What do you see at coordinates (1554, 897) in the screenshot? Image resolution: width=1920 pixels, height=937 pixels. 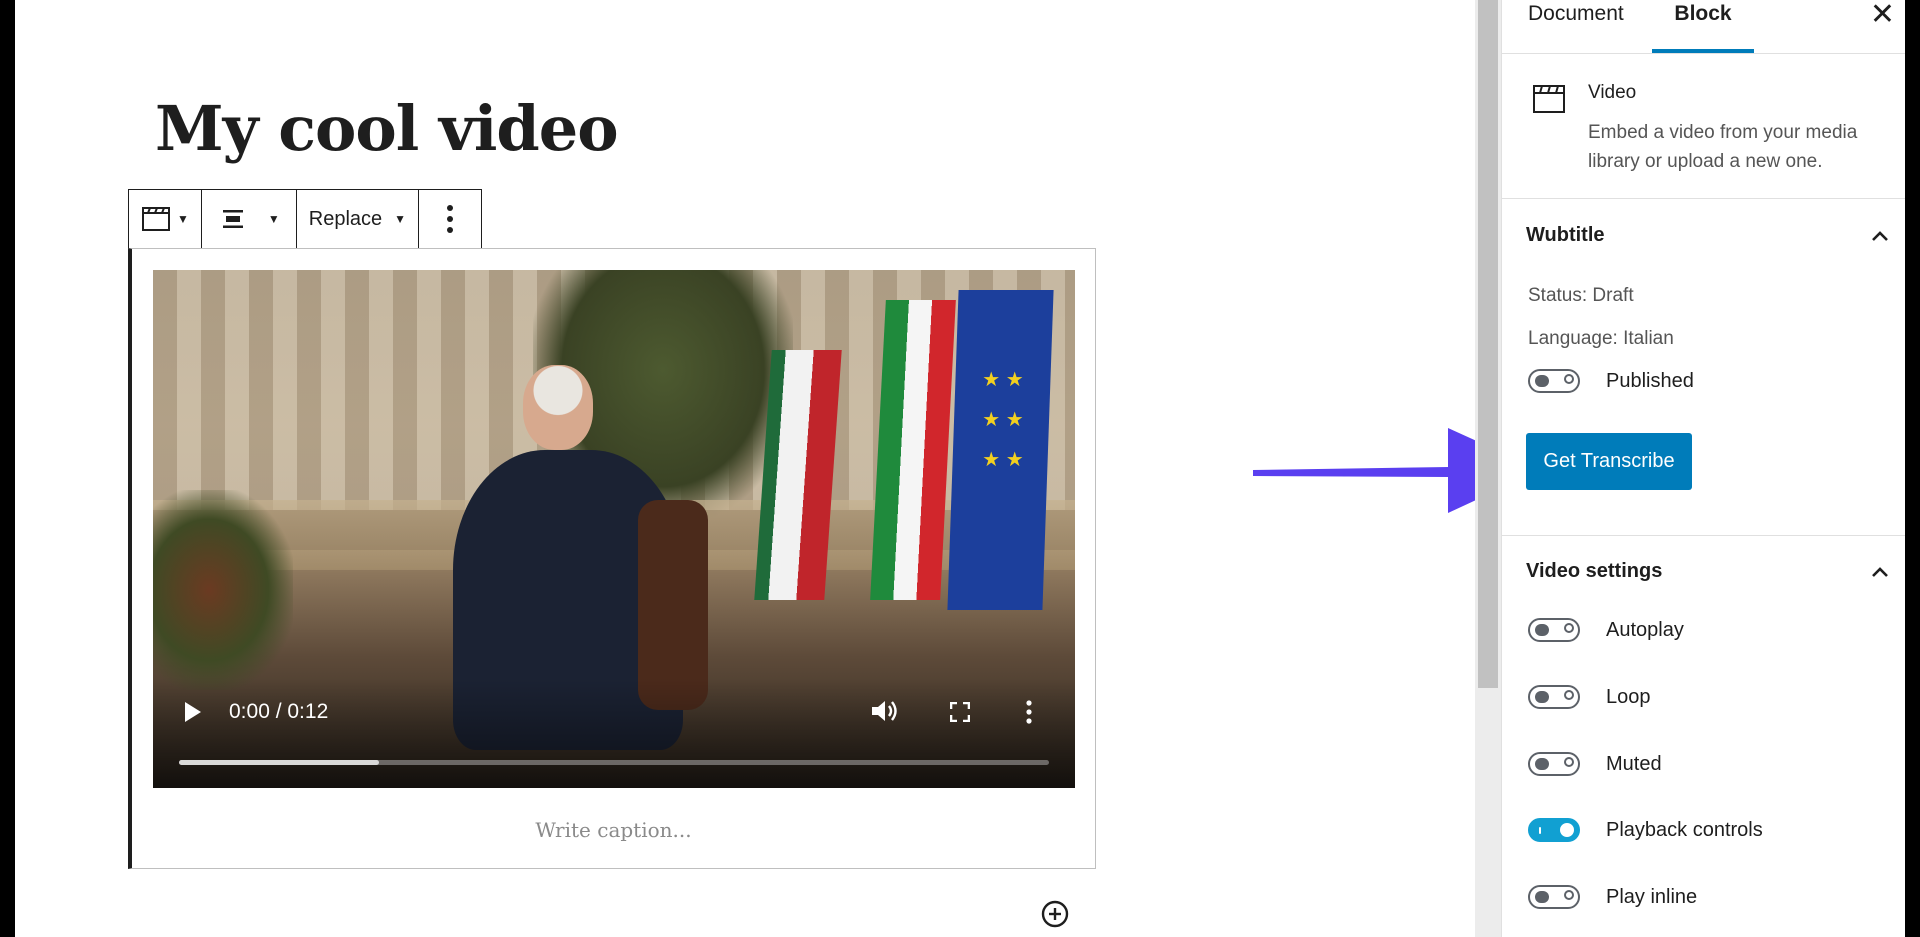 I see `play-inline-toggle` at bounding box center [1554, 897].